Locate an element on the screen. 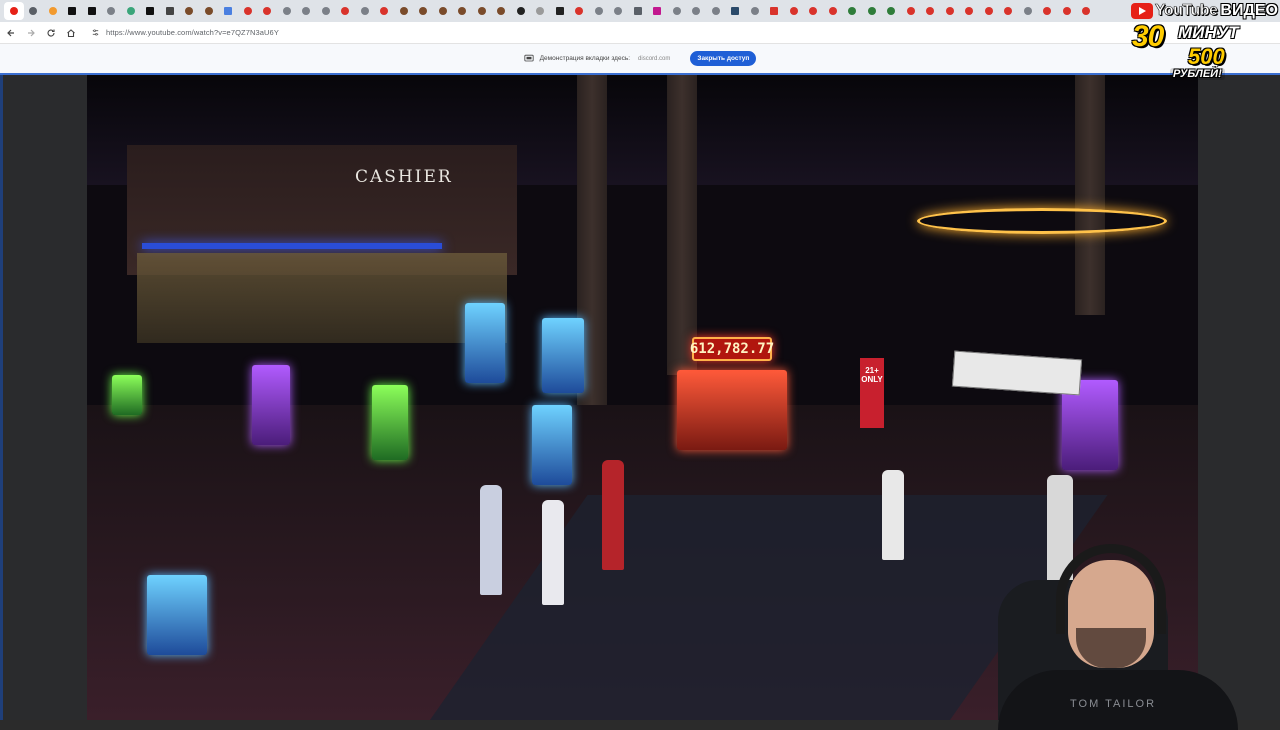 This screenshot has height=730, width=1280. stop-sharing-button: Закрыть доступ is located at coordinates (723, 58).